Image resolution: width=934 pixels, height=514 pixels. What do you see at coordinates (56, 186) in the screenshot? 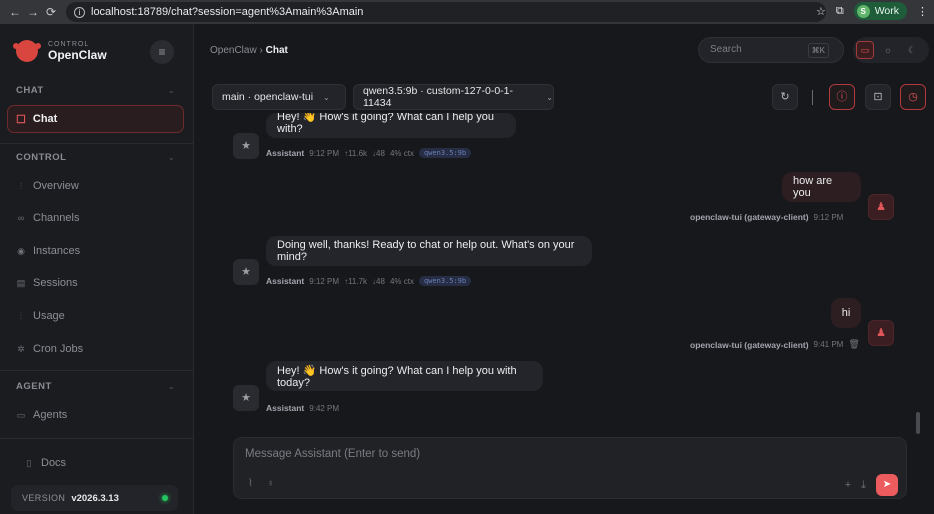
I see `sidebar-item-label: Overview` at bounding box center [56, 186].